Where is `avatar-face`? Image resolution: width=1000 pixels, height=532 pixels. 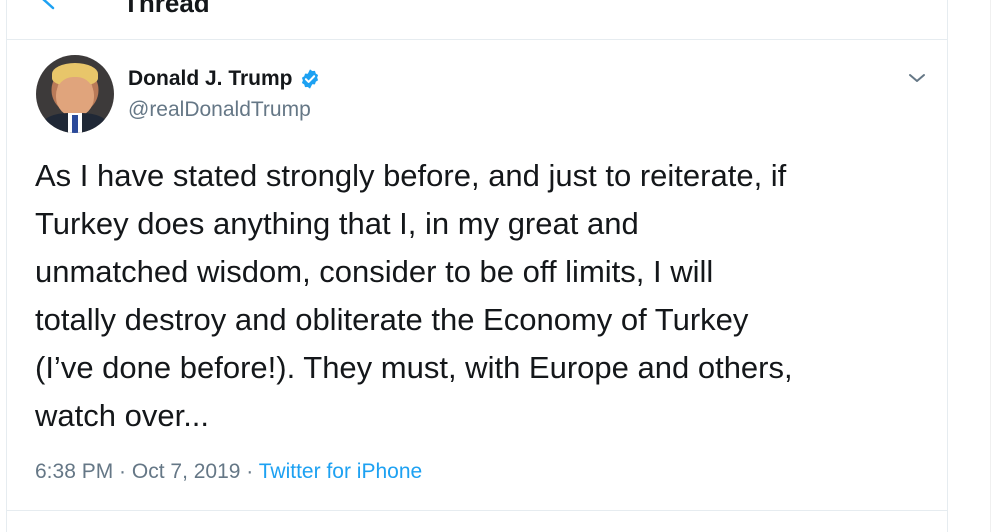
avatar-face is located at coordinates (75, 97).